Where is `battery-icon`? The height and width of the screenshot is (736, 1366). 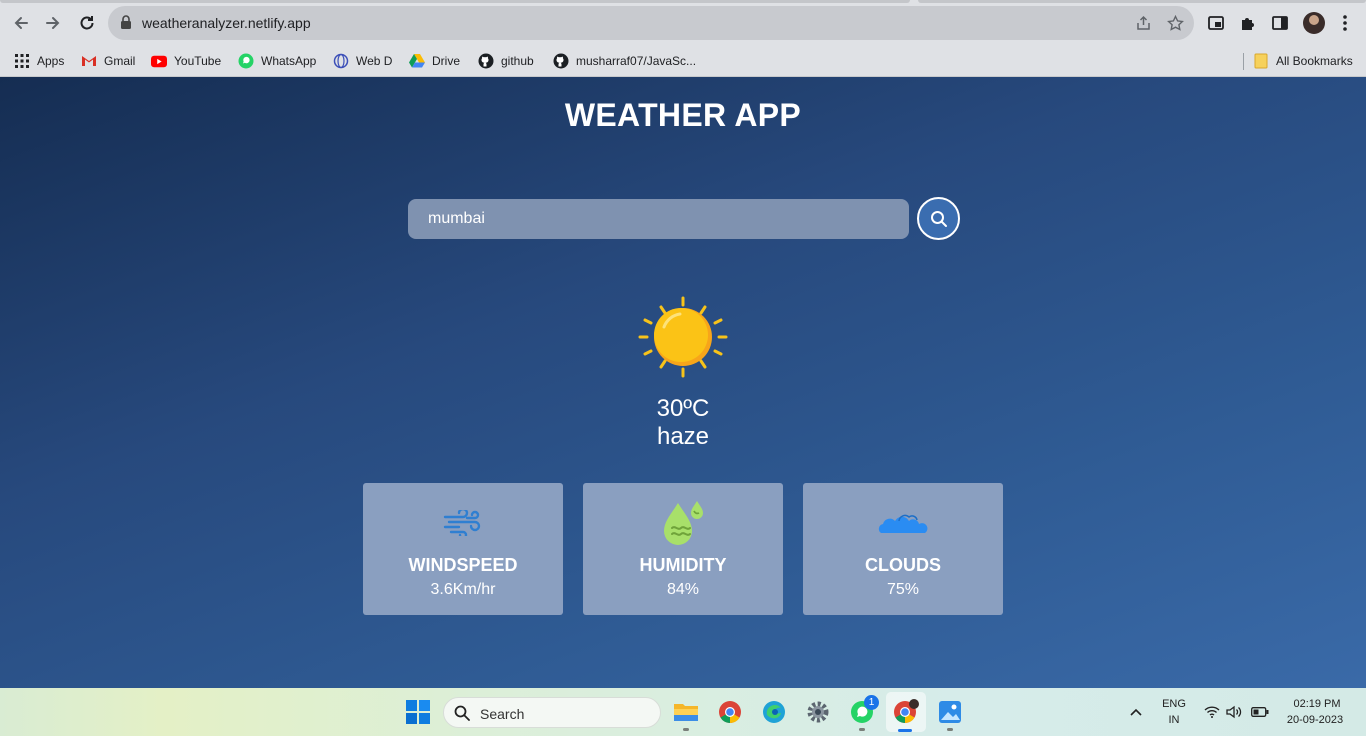
battery-icon is located at coordinates (1260, 712).